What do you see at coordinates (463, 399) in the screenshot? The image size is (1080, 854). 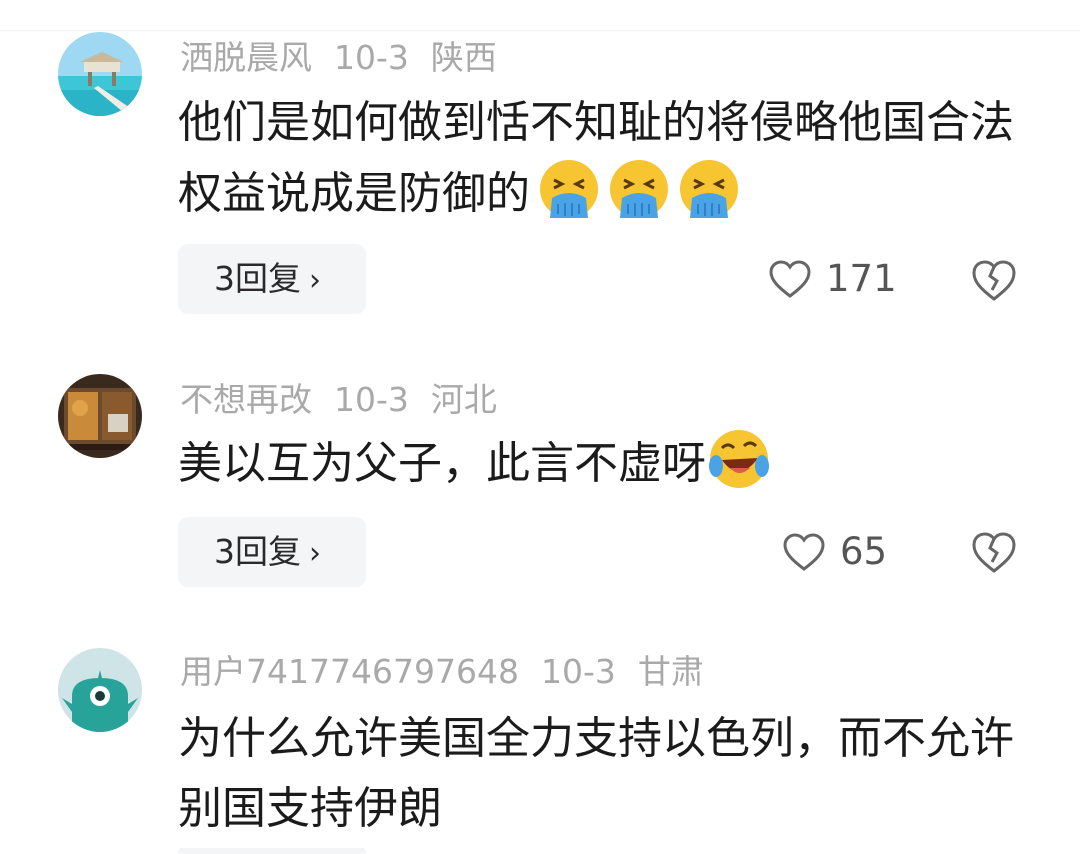 I see `comment-location: 河北` at bounding box center [463, 399].